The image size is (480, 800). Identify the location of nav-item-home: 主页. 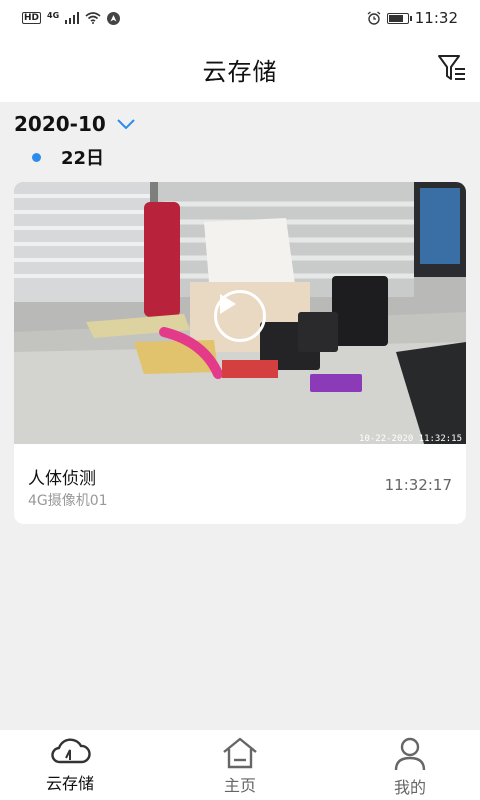
(240, 765).